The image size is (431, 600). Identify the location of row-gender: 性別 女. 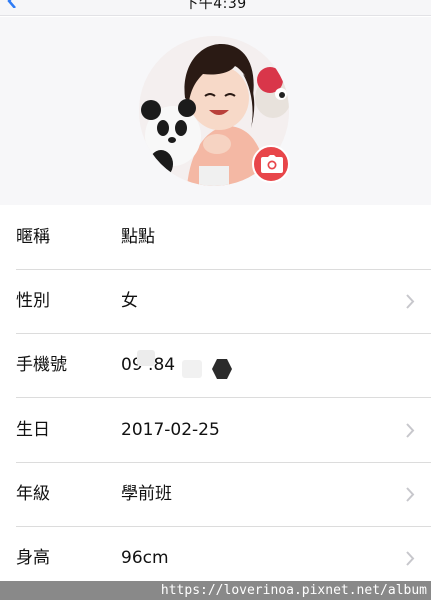
(215, 301).